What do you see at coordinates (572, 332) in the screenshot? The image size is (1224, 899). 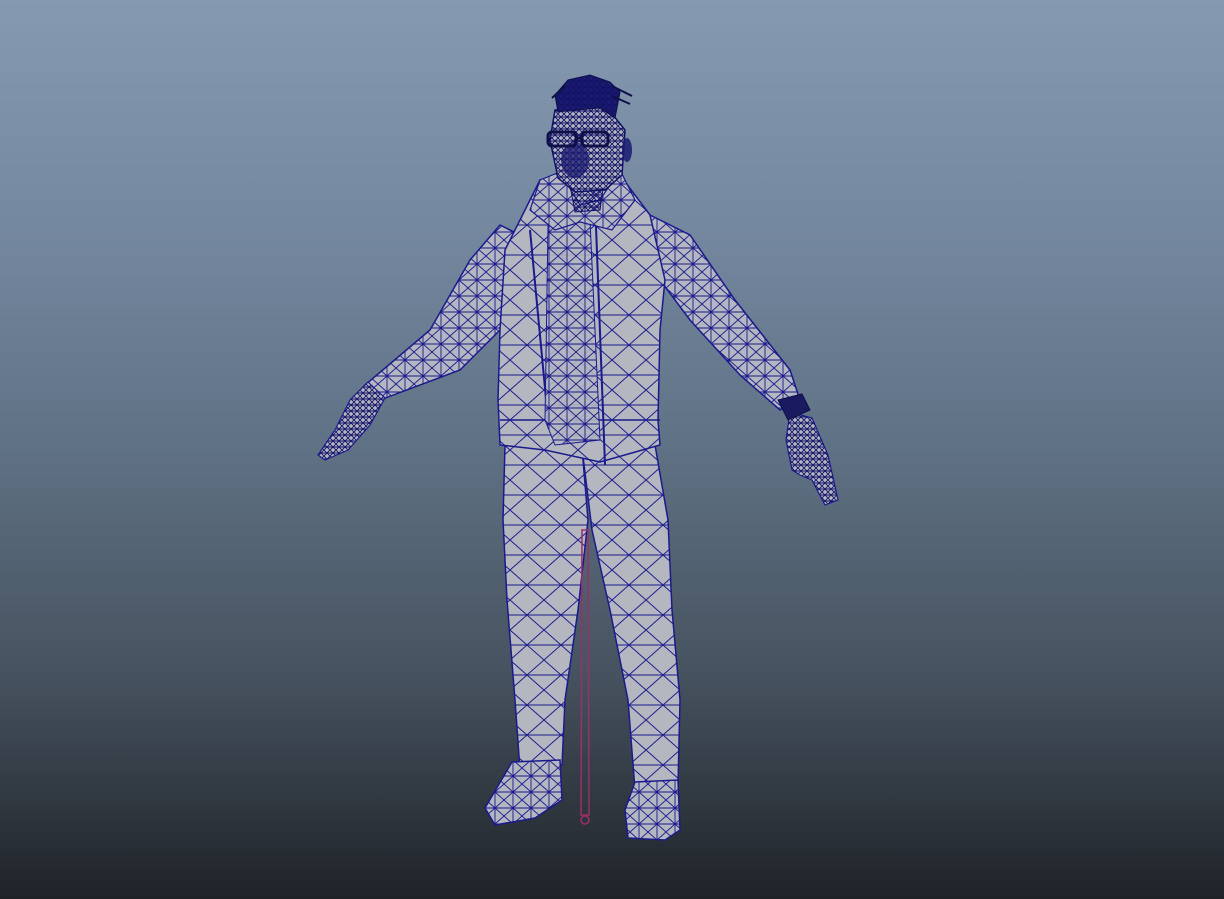 I see `shirt-mesh` at bounding box center [572, 332].